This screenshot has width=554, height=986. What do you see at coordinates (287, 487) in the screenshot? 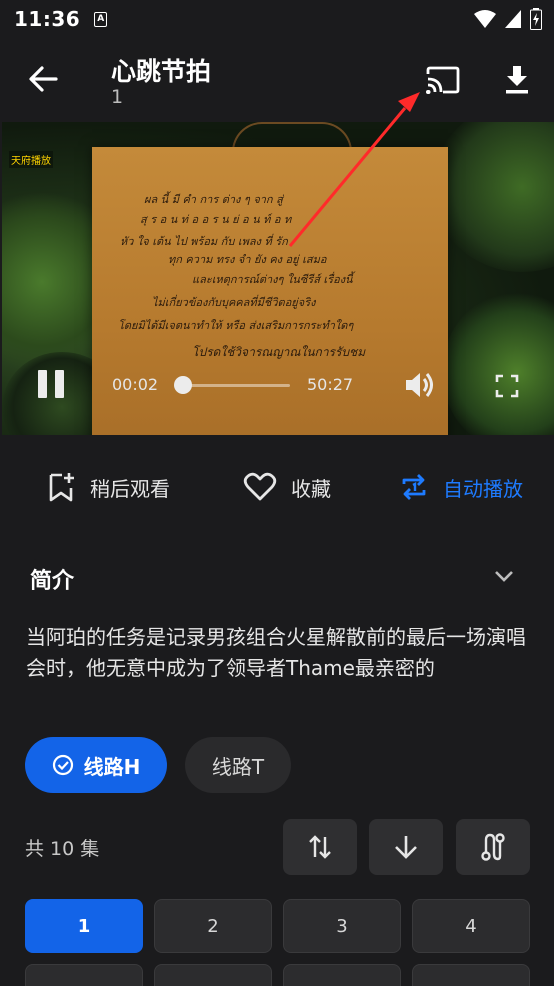
I see `favorite-button: 收藏` at bounding box center [287, 487].